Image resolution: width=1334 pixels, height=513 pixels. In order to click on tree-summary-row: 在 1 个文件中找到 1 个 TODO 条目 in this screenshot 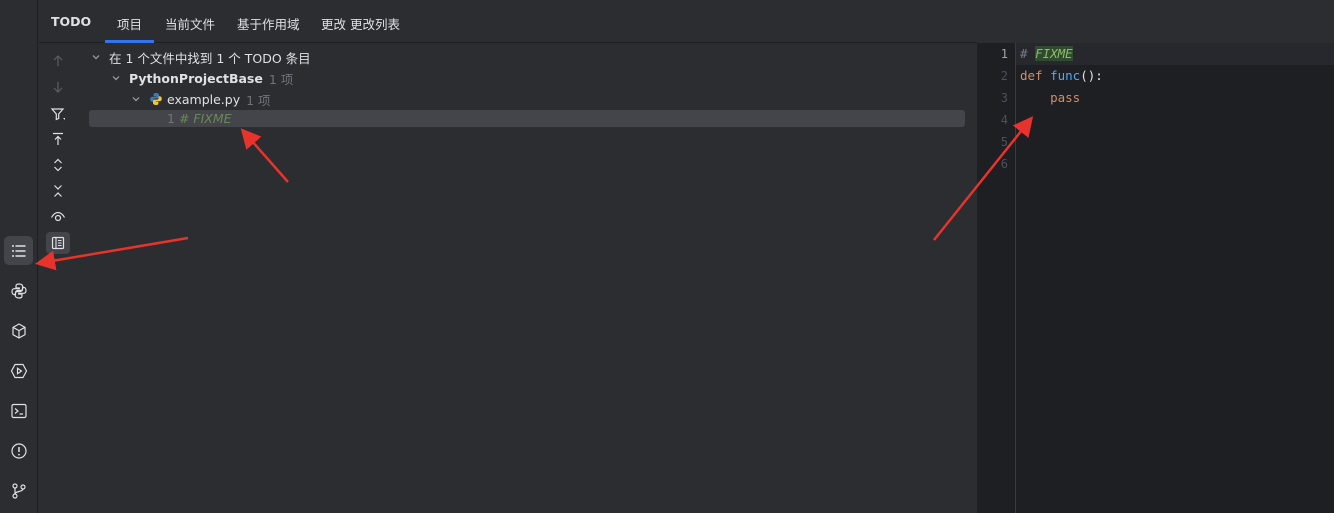, I will do `click(200, 57)`.